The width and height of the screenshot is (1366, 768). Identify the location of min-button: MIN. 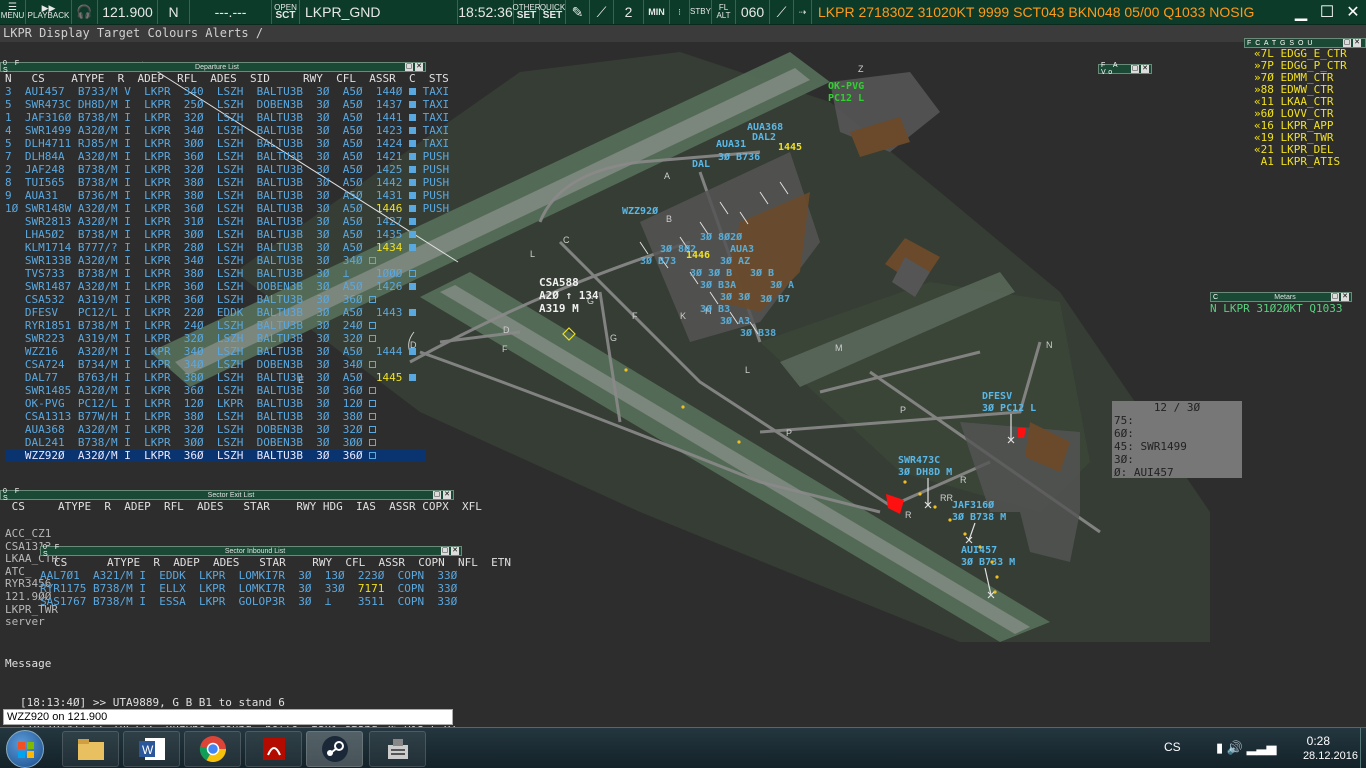
(657, 12).